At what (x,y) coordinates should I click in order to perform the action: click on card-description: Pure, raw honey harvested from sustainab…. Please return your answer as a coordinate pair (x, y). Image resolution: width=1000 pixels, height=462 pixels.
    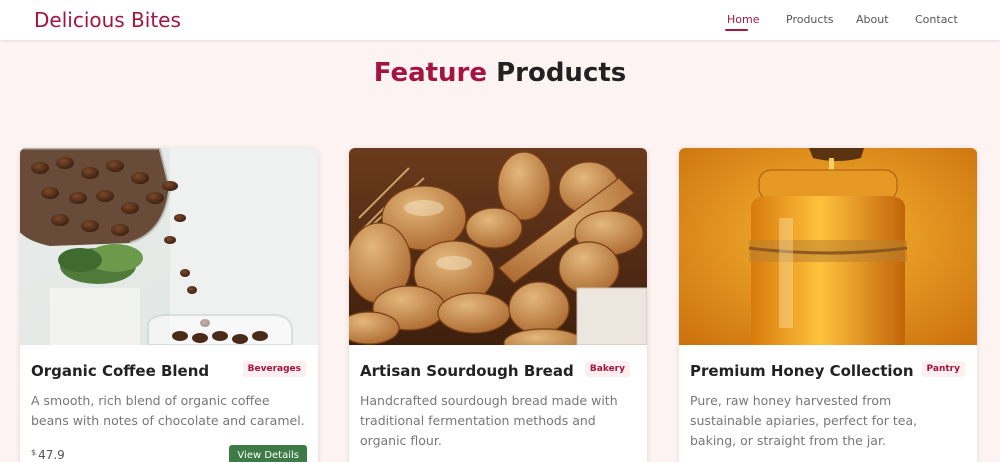
    Looking at the image, I should click on (804, 420).